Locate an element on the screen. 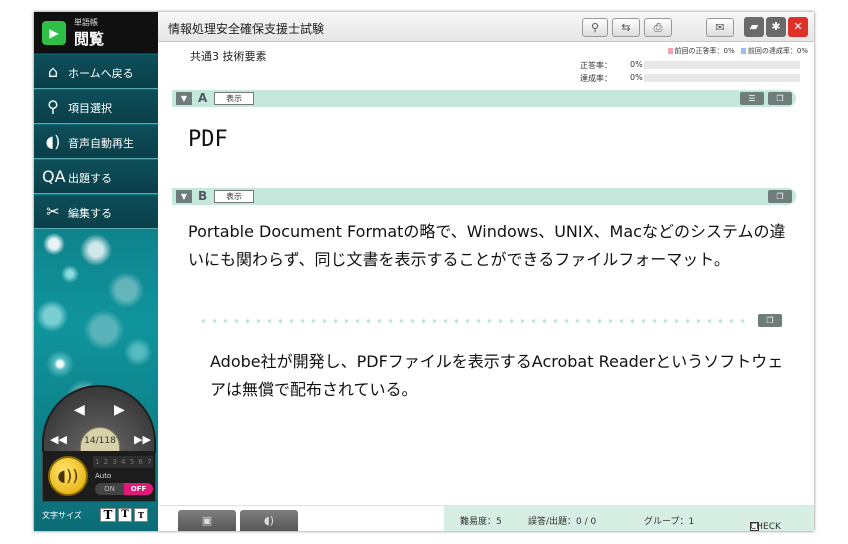 This screenshot has height=544, width=848. legend-prev-achieve-value: 0% is located at coordinates (802, 51).